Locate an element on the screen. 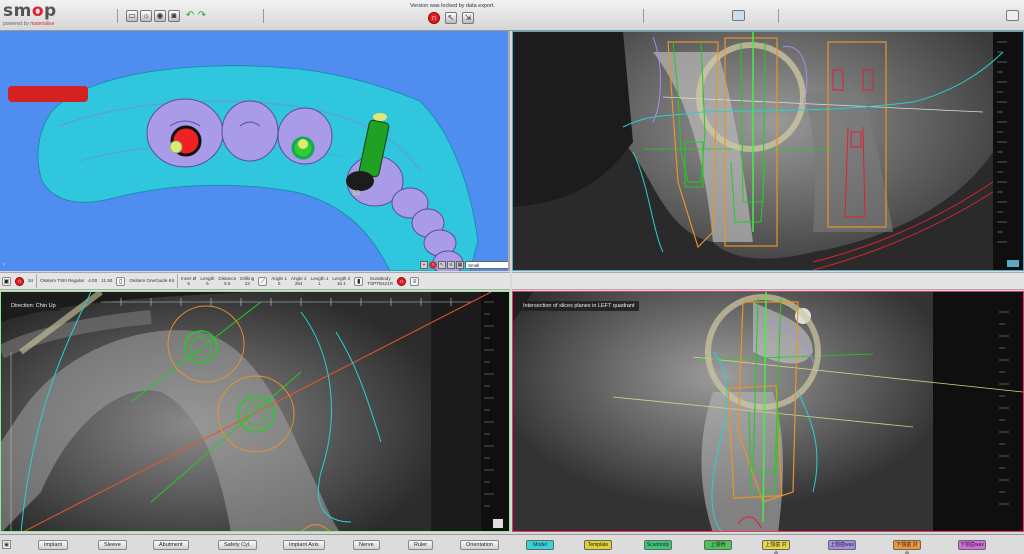 The image size is (1024, 554). redo-icon: ↷ is located at coordinates (202, 16).